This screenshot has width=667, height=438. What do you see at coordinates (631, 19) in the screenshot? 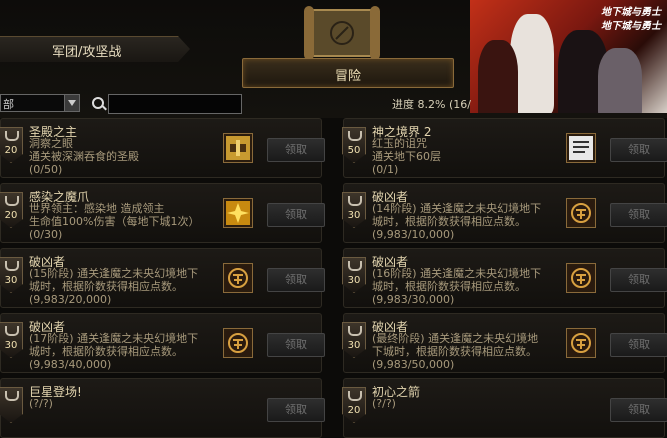
I see `game-logo: 地下城与勇士 地下城与勇士` at bounding box center [631, 19].